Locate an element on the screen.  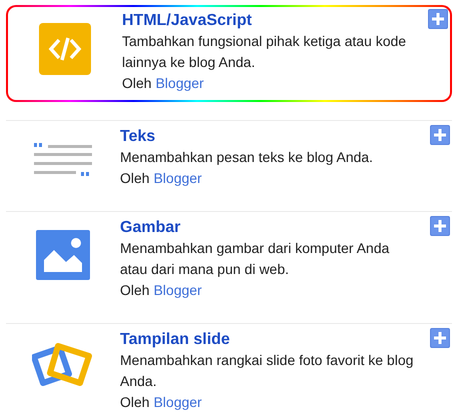
gadget-title: Tampilan slide is located at coordinates (175, 340).